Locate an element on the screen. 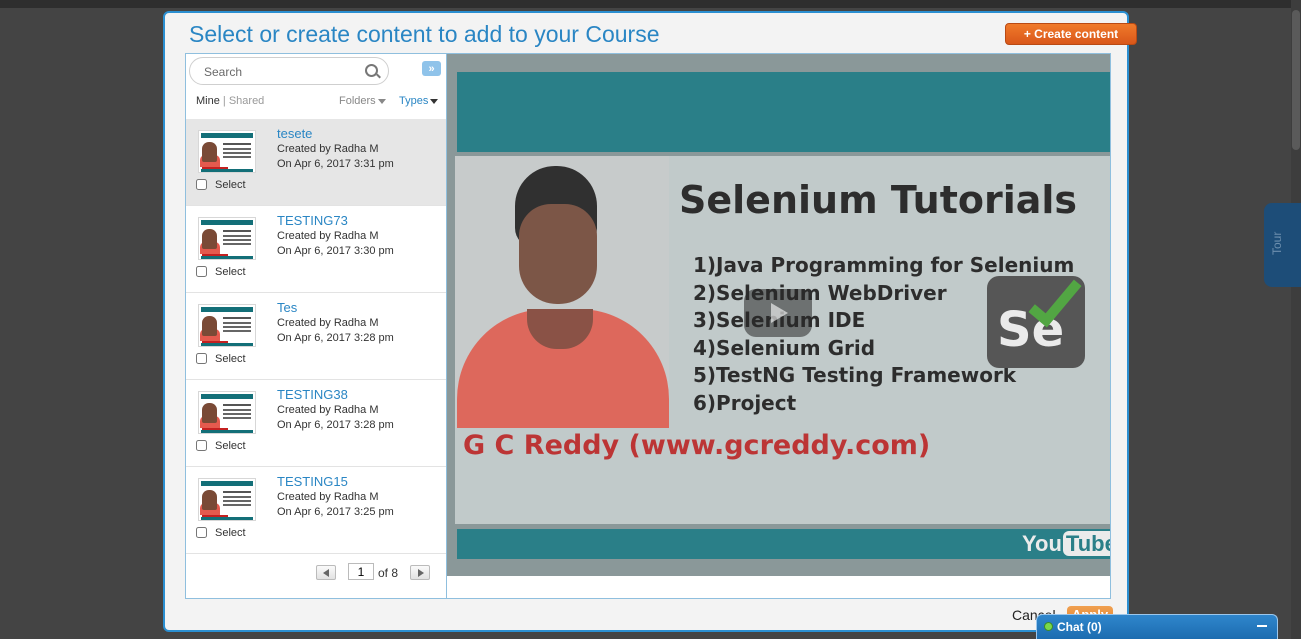  youtube-logo-you: You is located at coordinates (1042, 543).